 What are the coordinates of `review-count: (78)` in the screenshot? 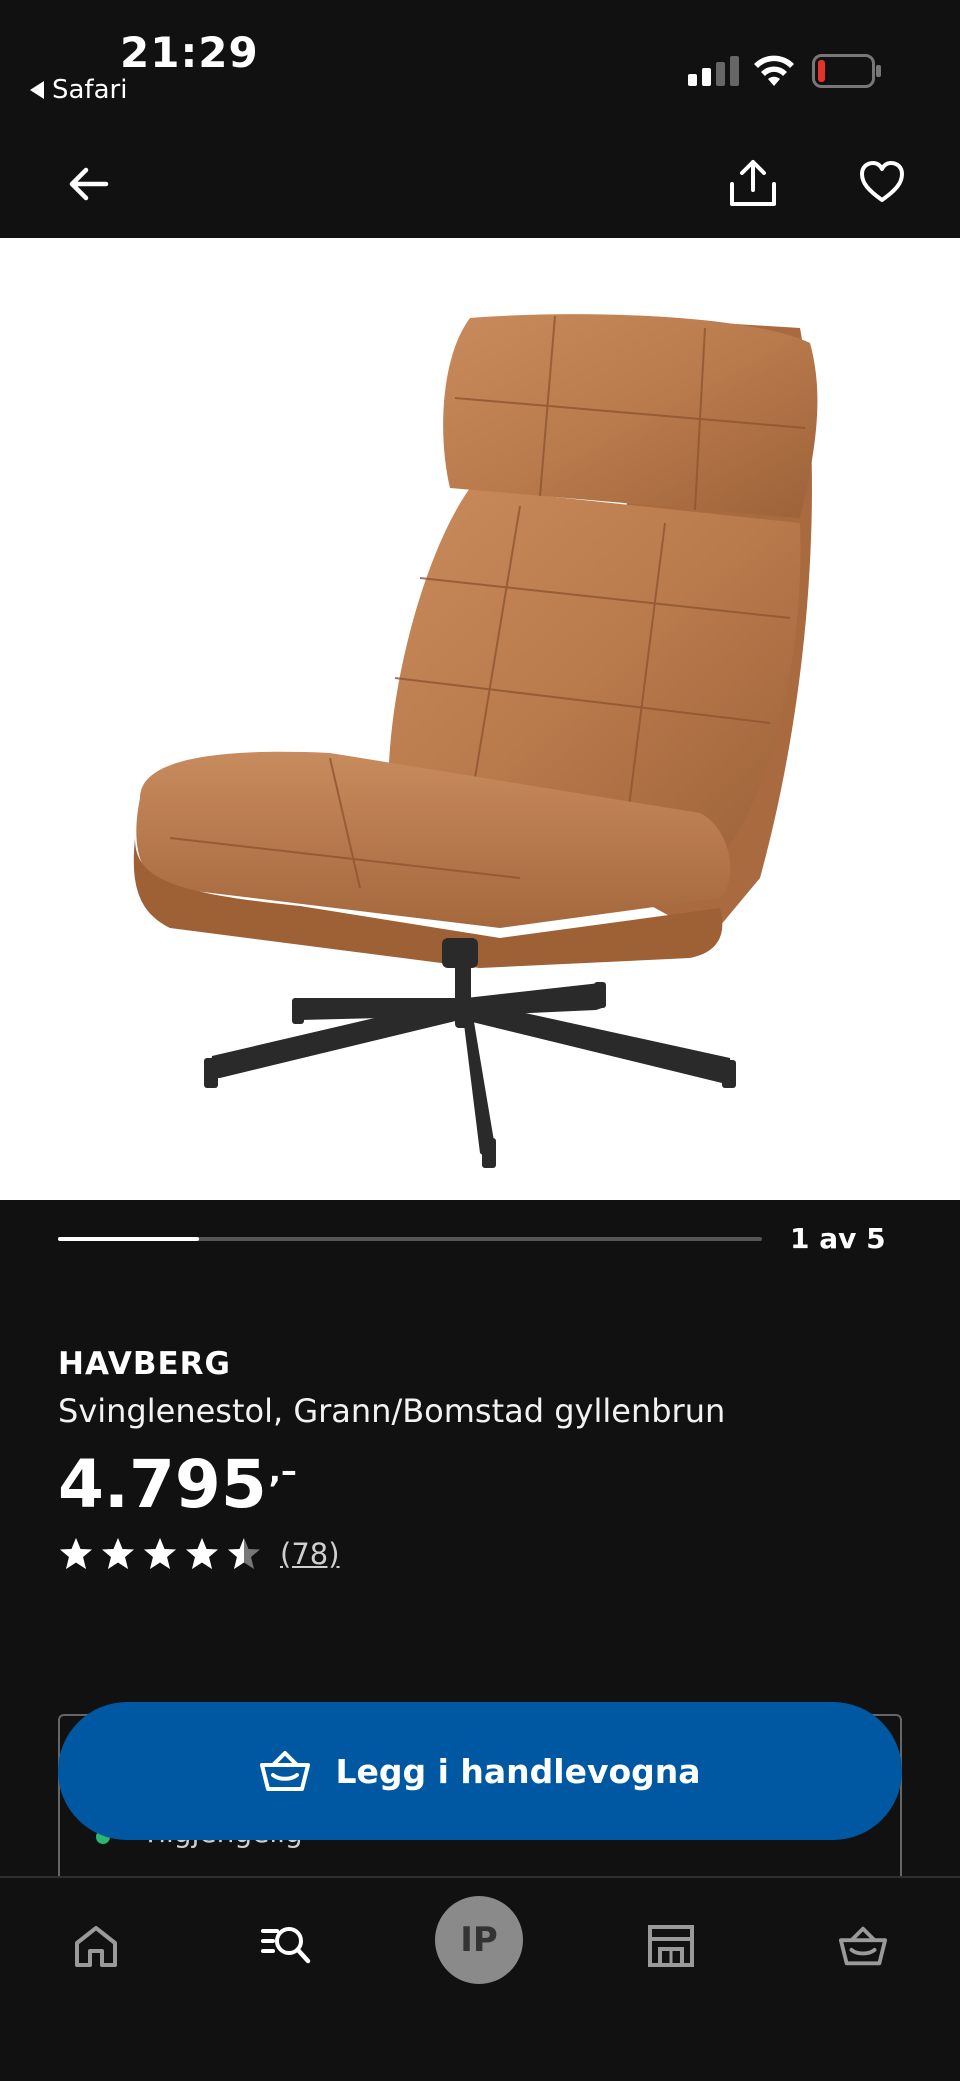 It's located at (310, 1554).